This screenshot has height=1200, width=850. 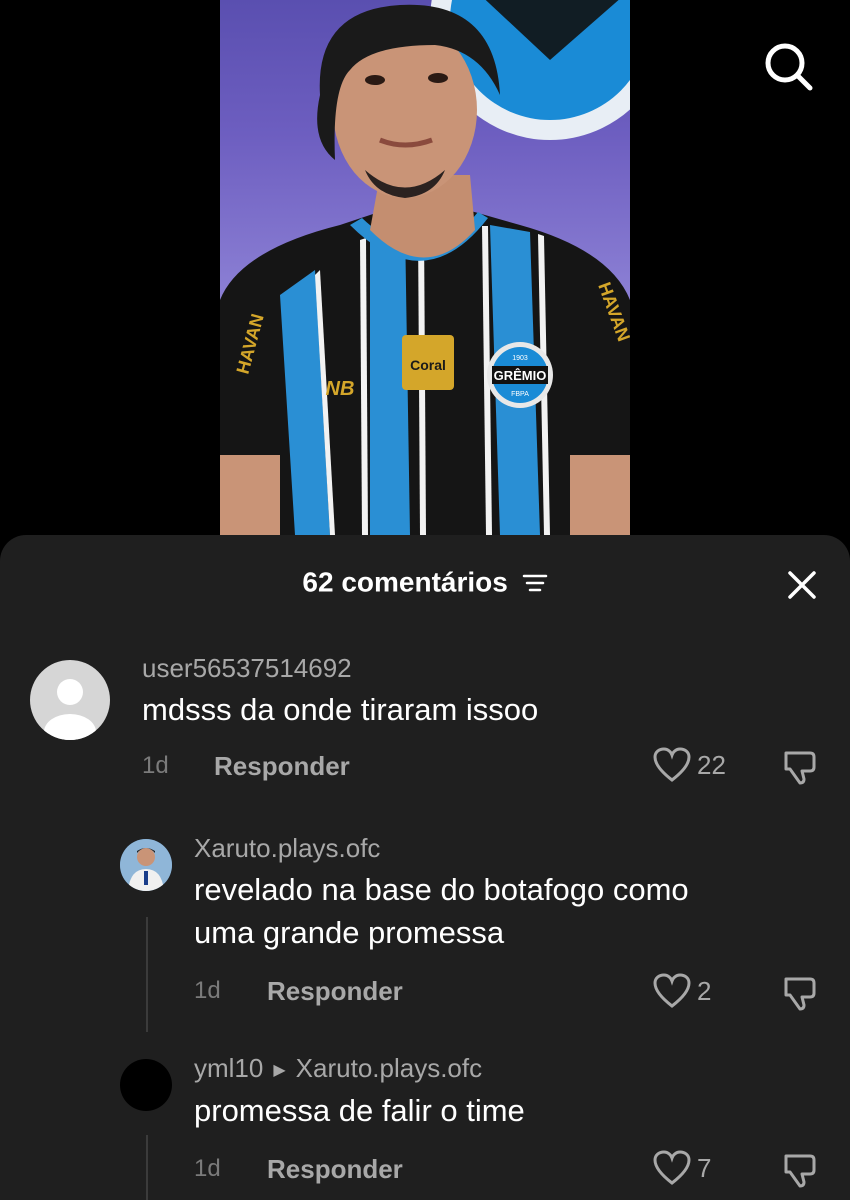 I want to click on close-icon, so click(x=802, y=585).